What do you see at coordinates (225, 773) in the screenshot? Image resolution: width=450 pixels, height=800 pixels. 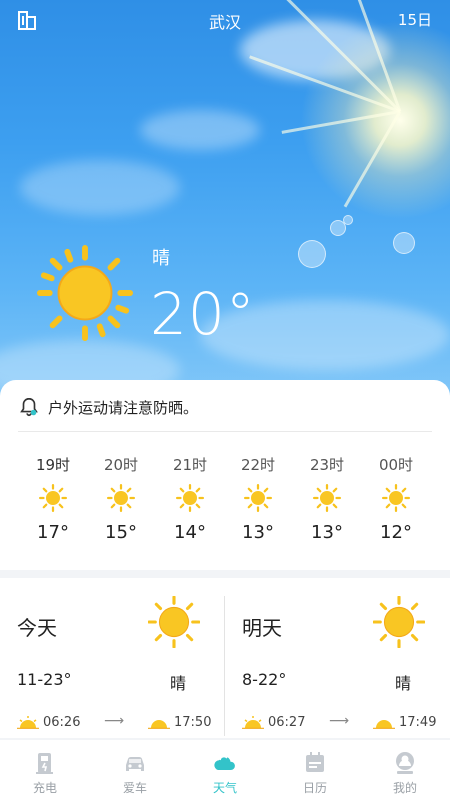 I see `nav-item-weather: 天气` at bounding box center [225, 773].